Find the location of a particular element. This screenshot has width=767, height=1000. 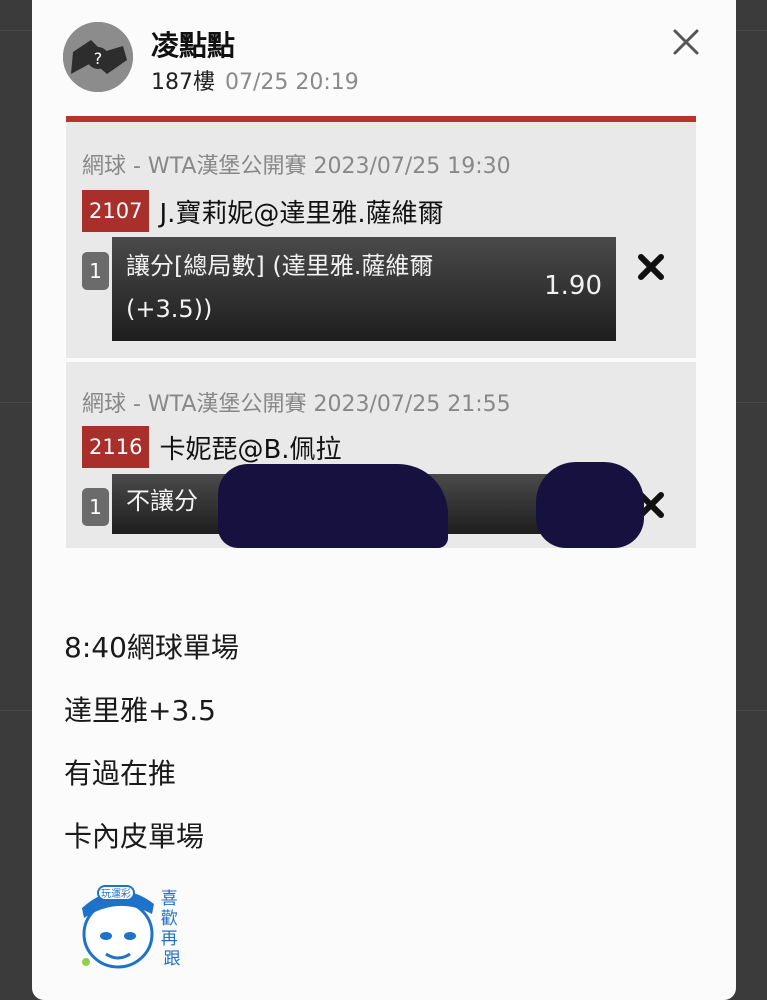

floor-number: 187樓 is located at coordinates (183, 82).